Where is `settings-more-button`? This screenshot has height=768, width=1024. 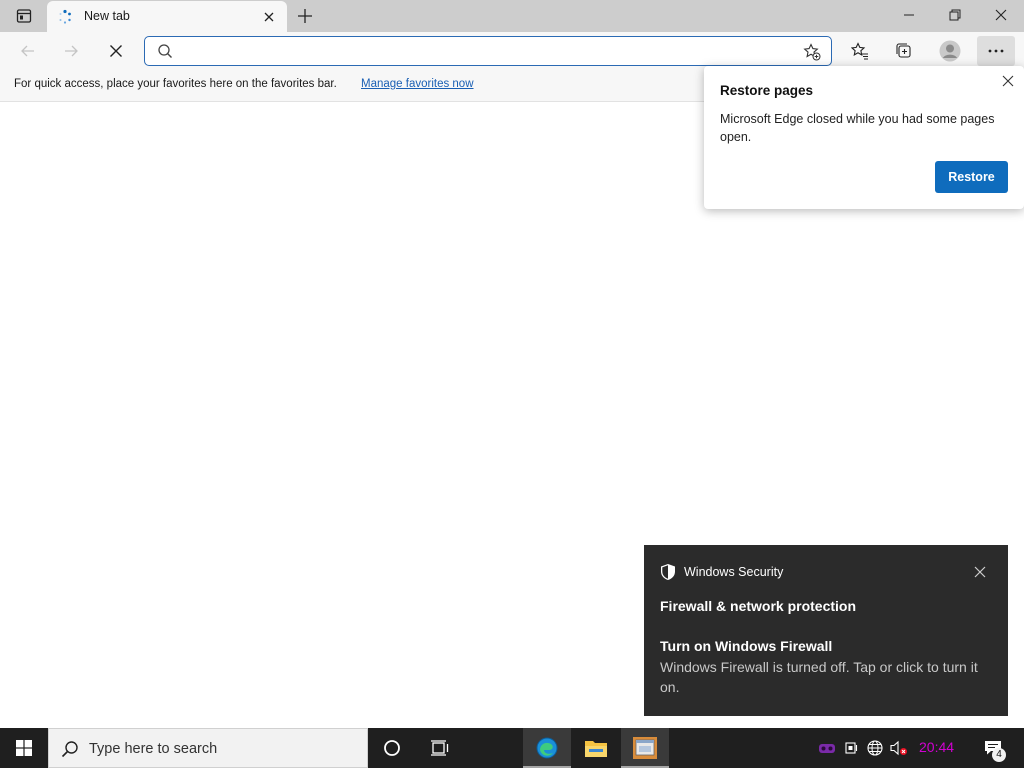 settings-more-button is located at coordinates (996, 51).